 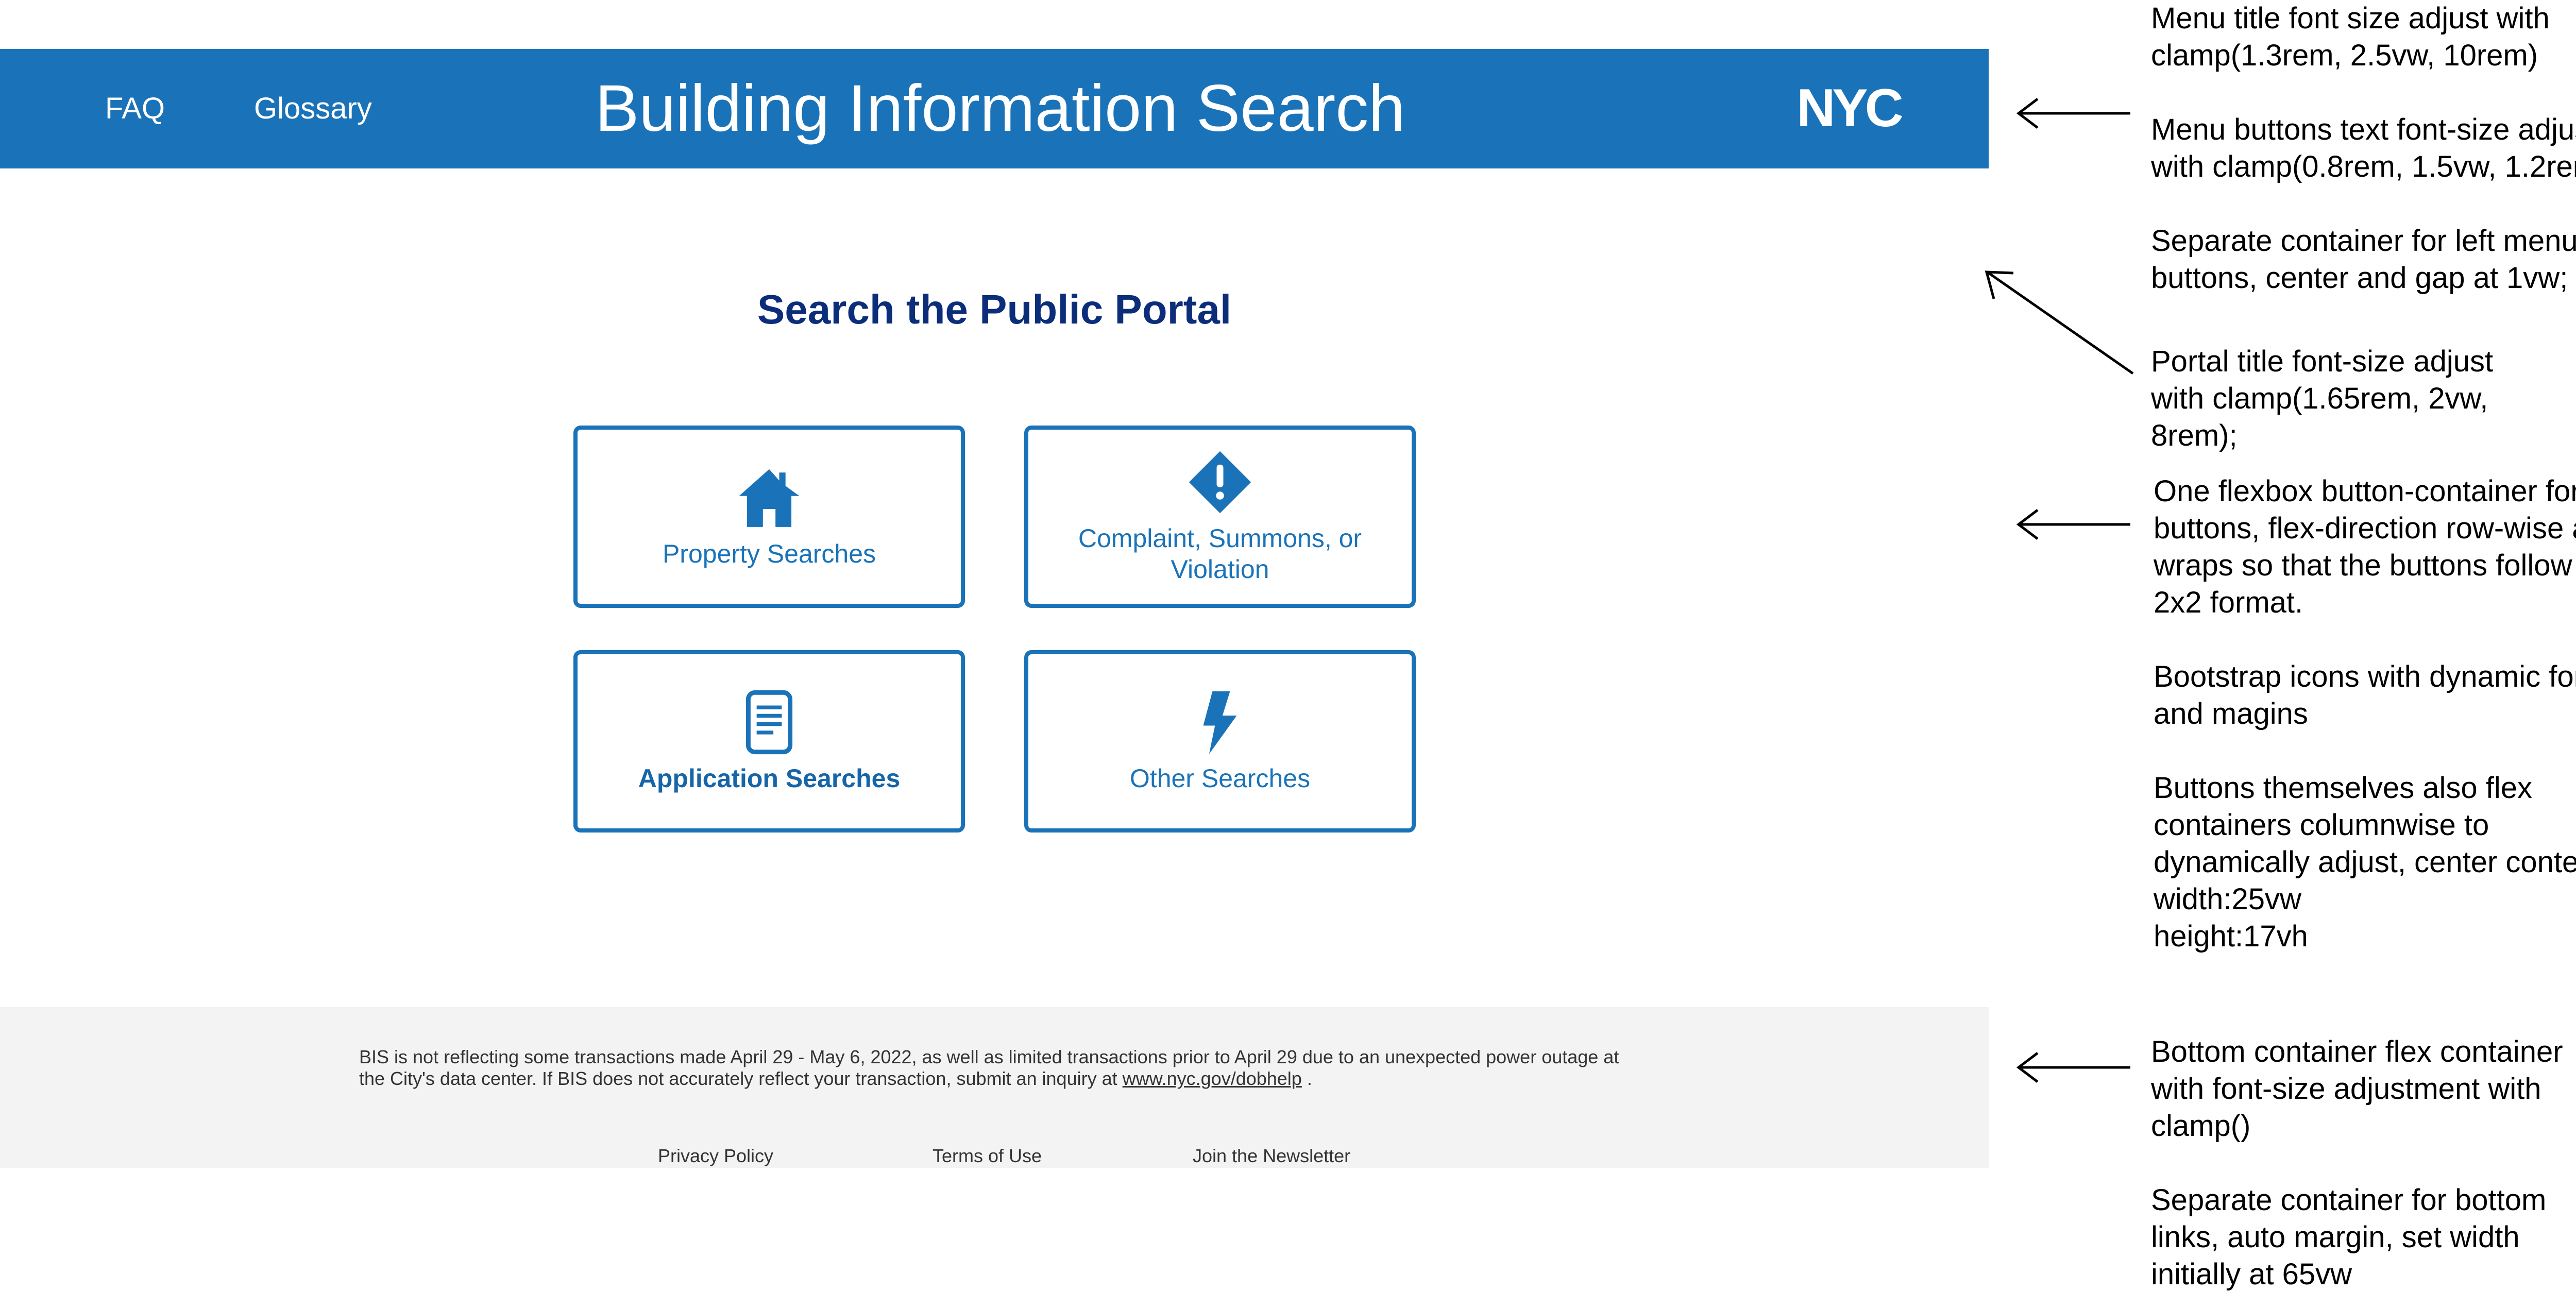 What do you see at coordinates (1220, 482) in the screenshot?
I see `exclamation-diamond-icon` at bounding box center [1220, 482].